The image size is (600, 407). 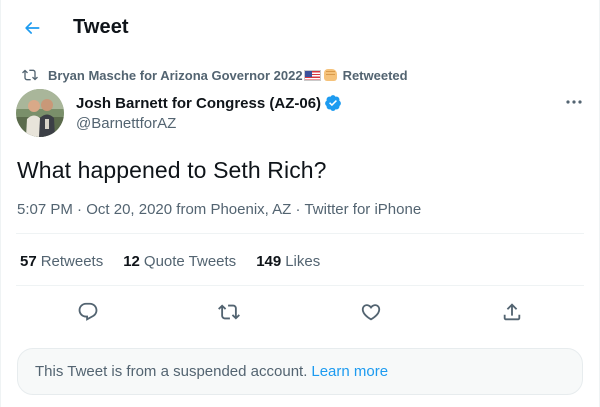 I want to click on tweet-text: What happened to Seth Rich?, so click(x=172, y=170).